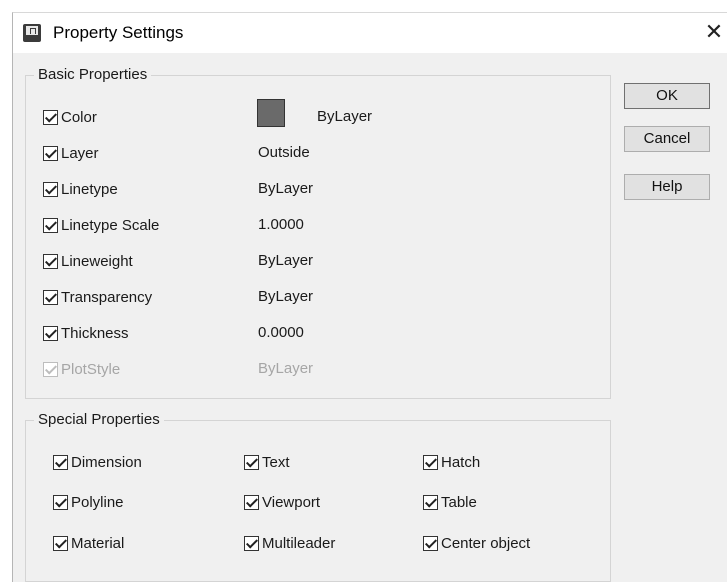 This screenshot has width=727, height=582. What do you see at coordinates (95, 333) in the screenshot?
I see `thickness-label: Thickness` at bounding box center [95, 333].